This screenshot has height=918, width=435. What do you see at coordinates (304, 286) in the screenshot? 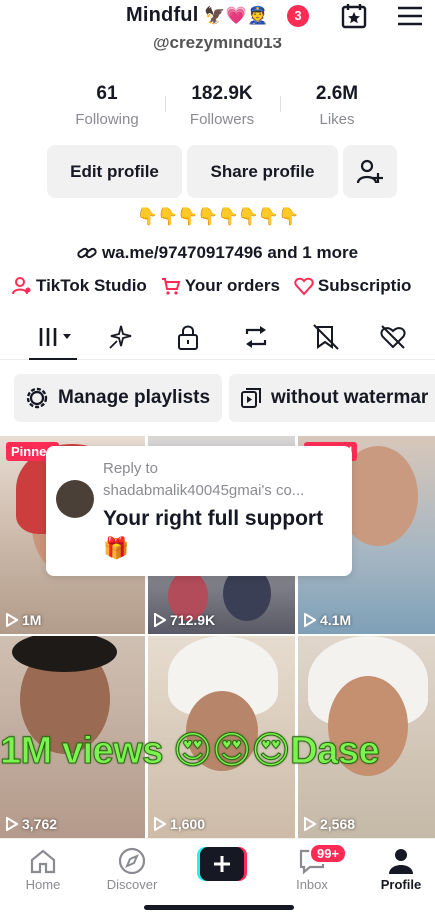
I see `subscription-icon` at bounding box center [304, 286].